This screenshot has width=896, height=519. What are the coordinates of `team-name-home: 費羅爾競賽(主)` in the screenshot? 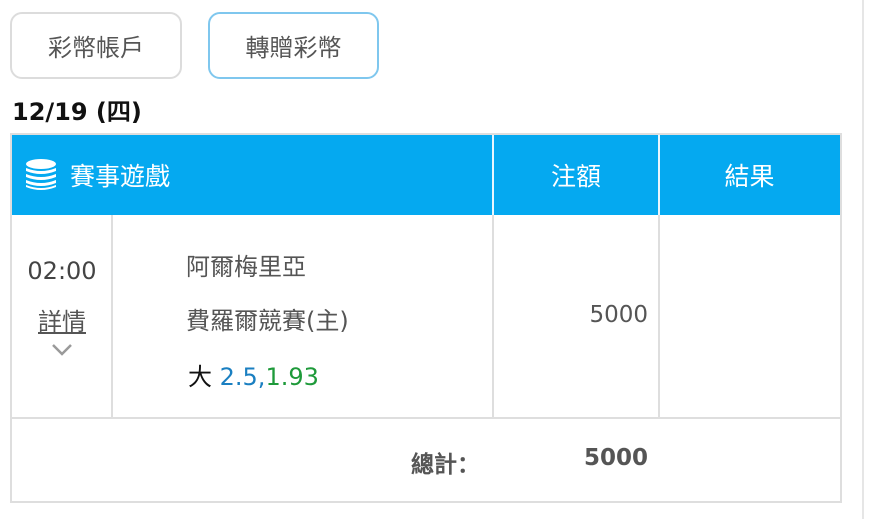 It's located at (267, 321).